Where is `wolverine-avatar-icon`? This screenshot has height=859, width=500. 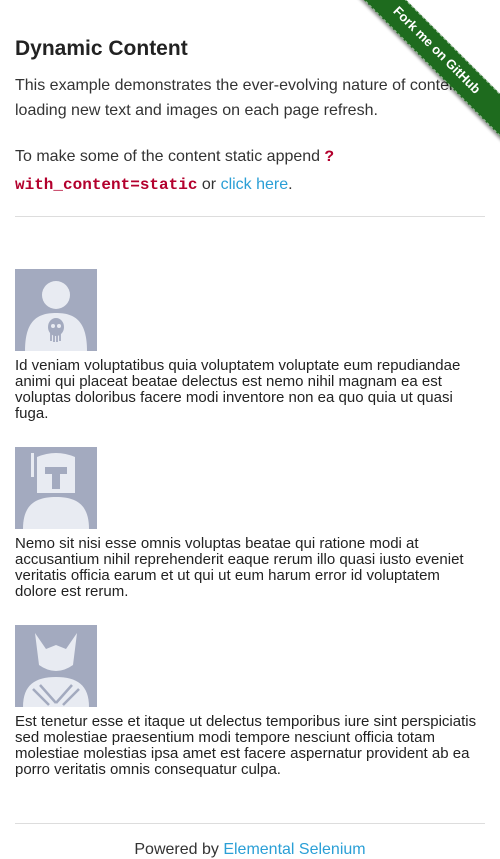 wolverine-avatar-icon is located at coordinates (56, 666).